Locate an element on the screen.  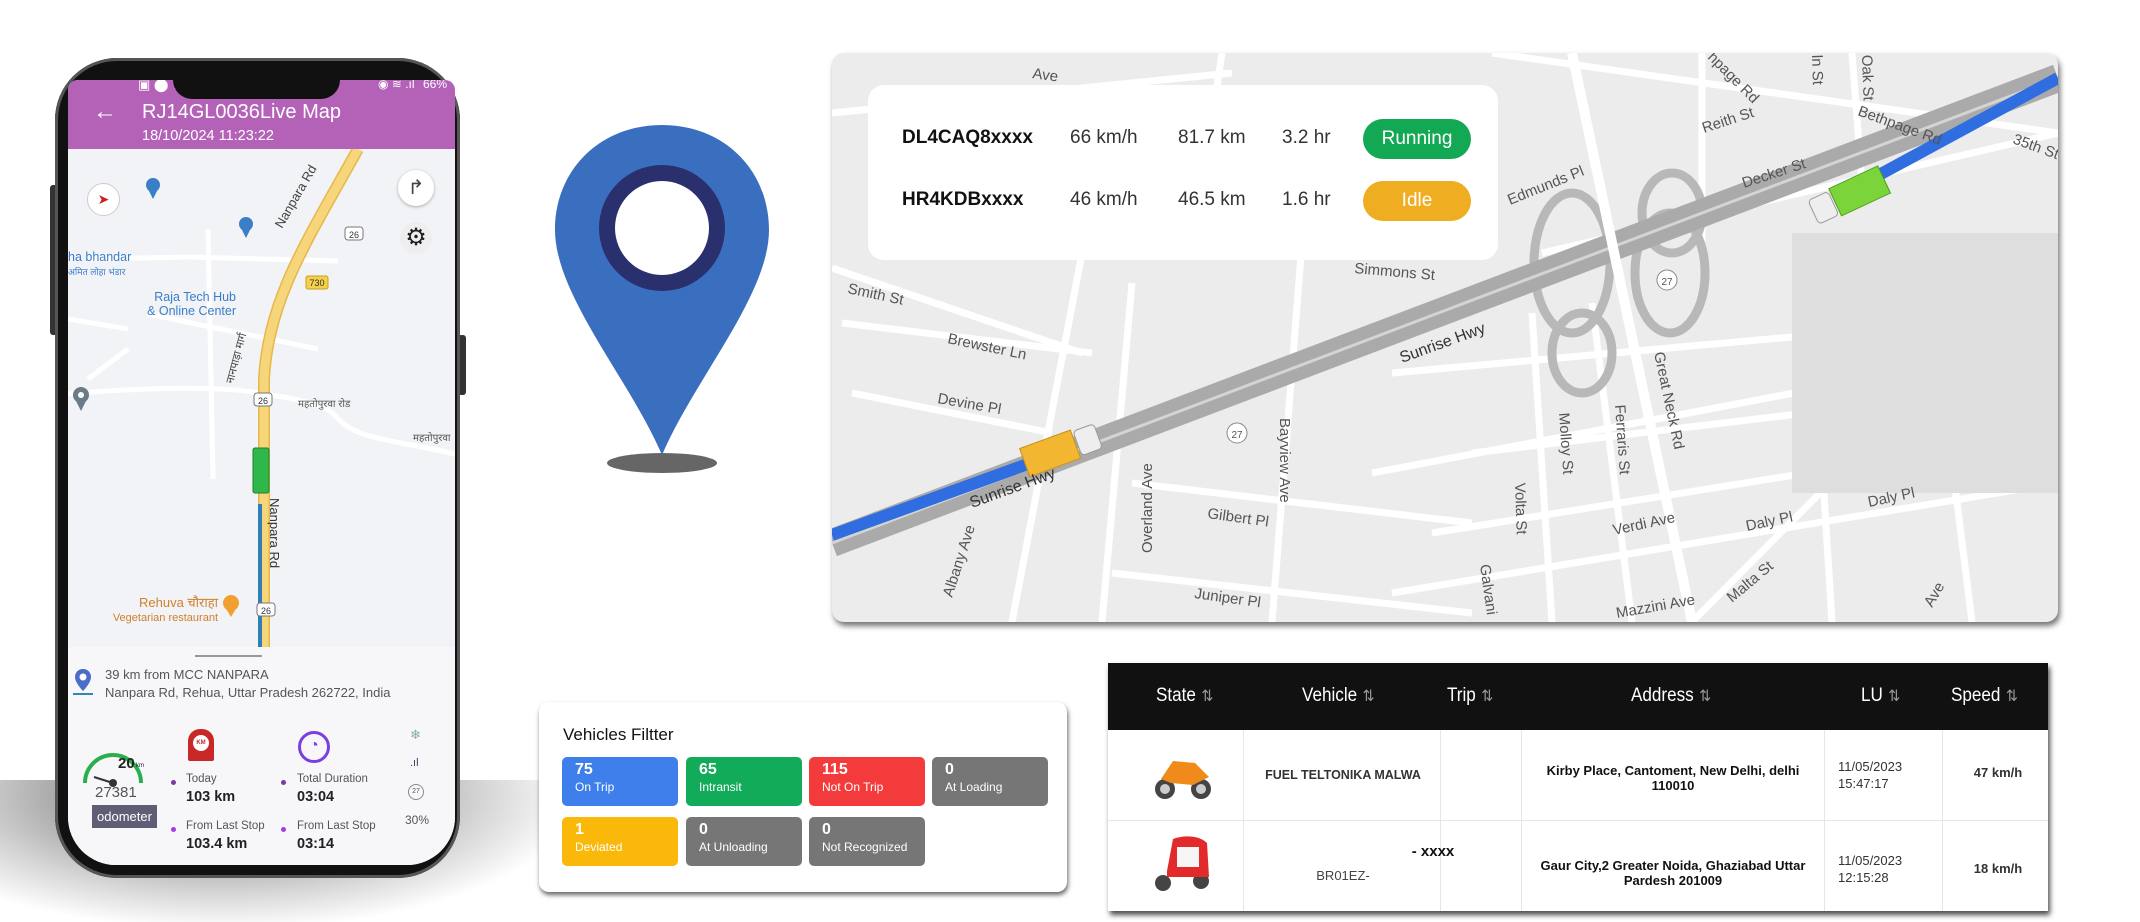
svg-text: 730 is located at coordinates (316, 283).